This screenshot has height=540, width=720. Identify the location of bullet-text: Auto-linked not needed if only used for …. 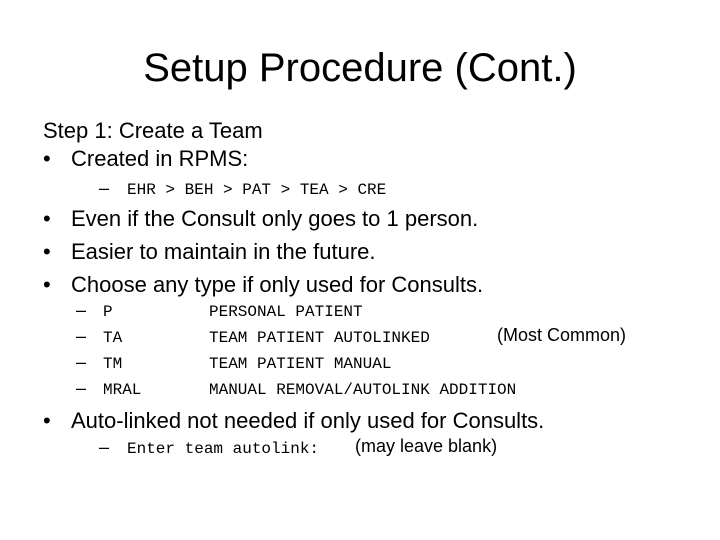
(308, 420).